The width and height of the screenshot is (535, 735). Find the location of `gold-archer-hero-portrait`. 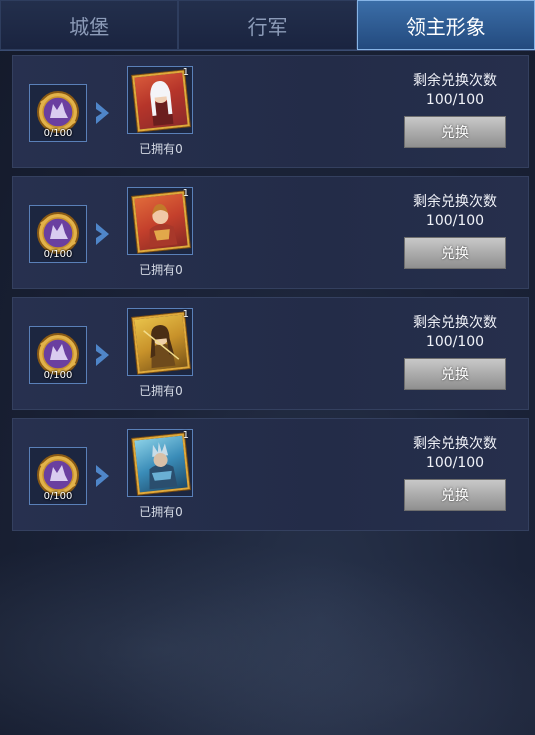

gold-archer-hero-portrait is located at coordinates (161, 343).